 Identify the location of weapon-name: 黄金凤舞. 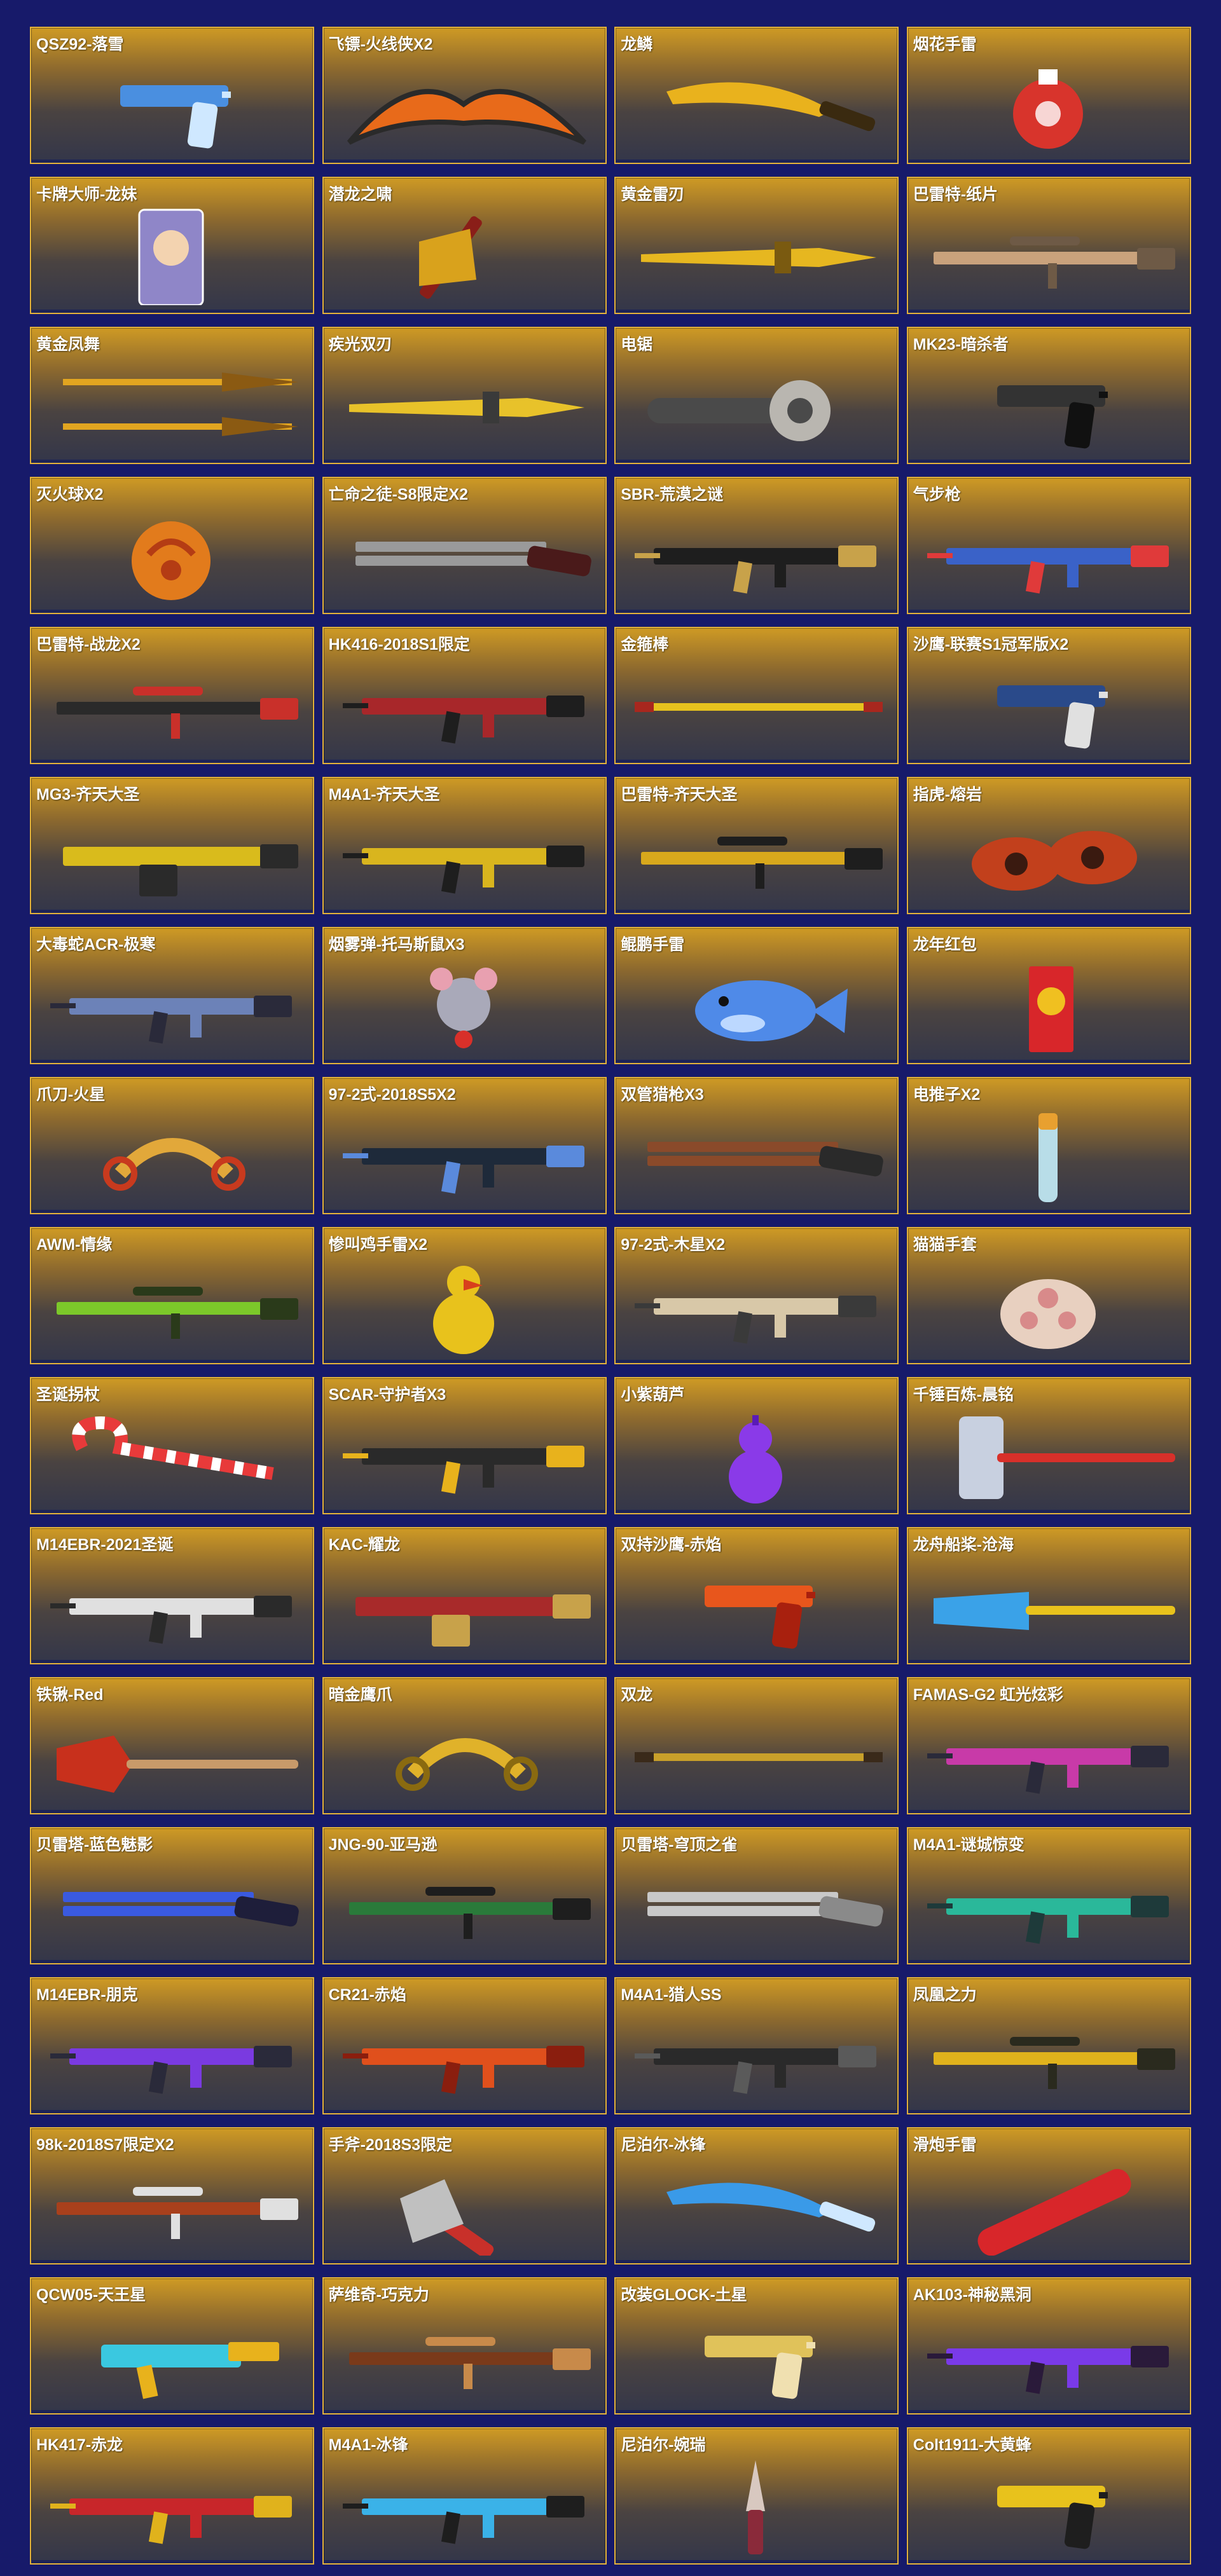
(68, 344).